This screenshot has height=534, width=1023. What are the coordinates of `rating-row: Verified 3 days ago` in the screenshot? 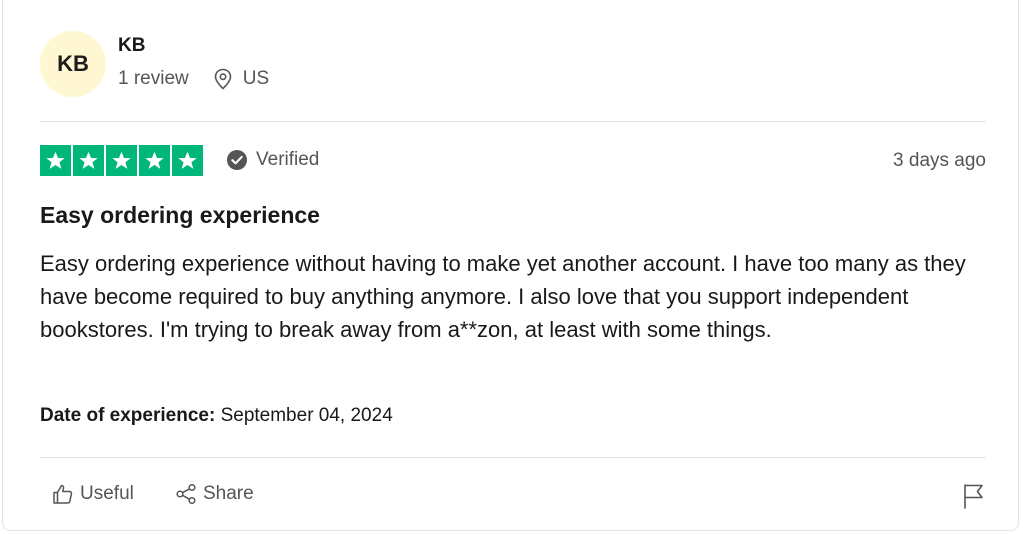 It's located at (513, 161).